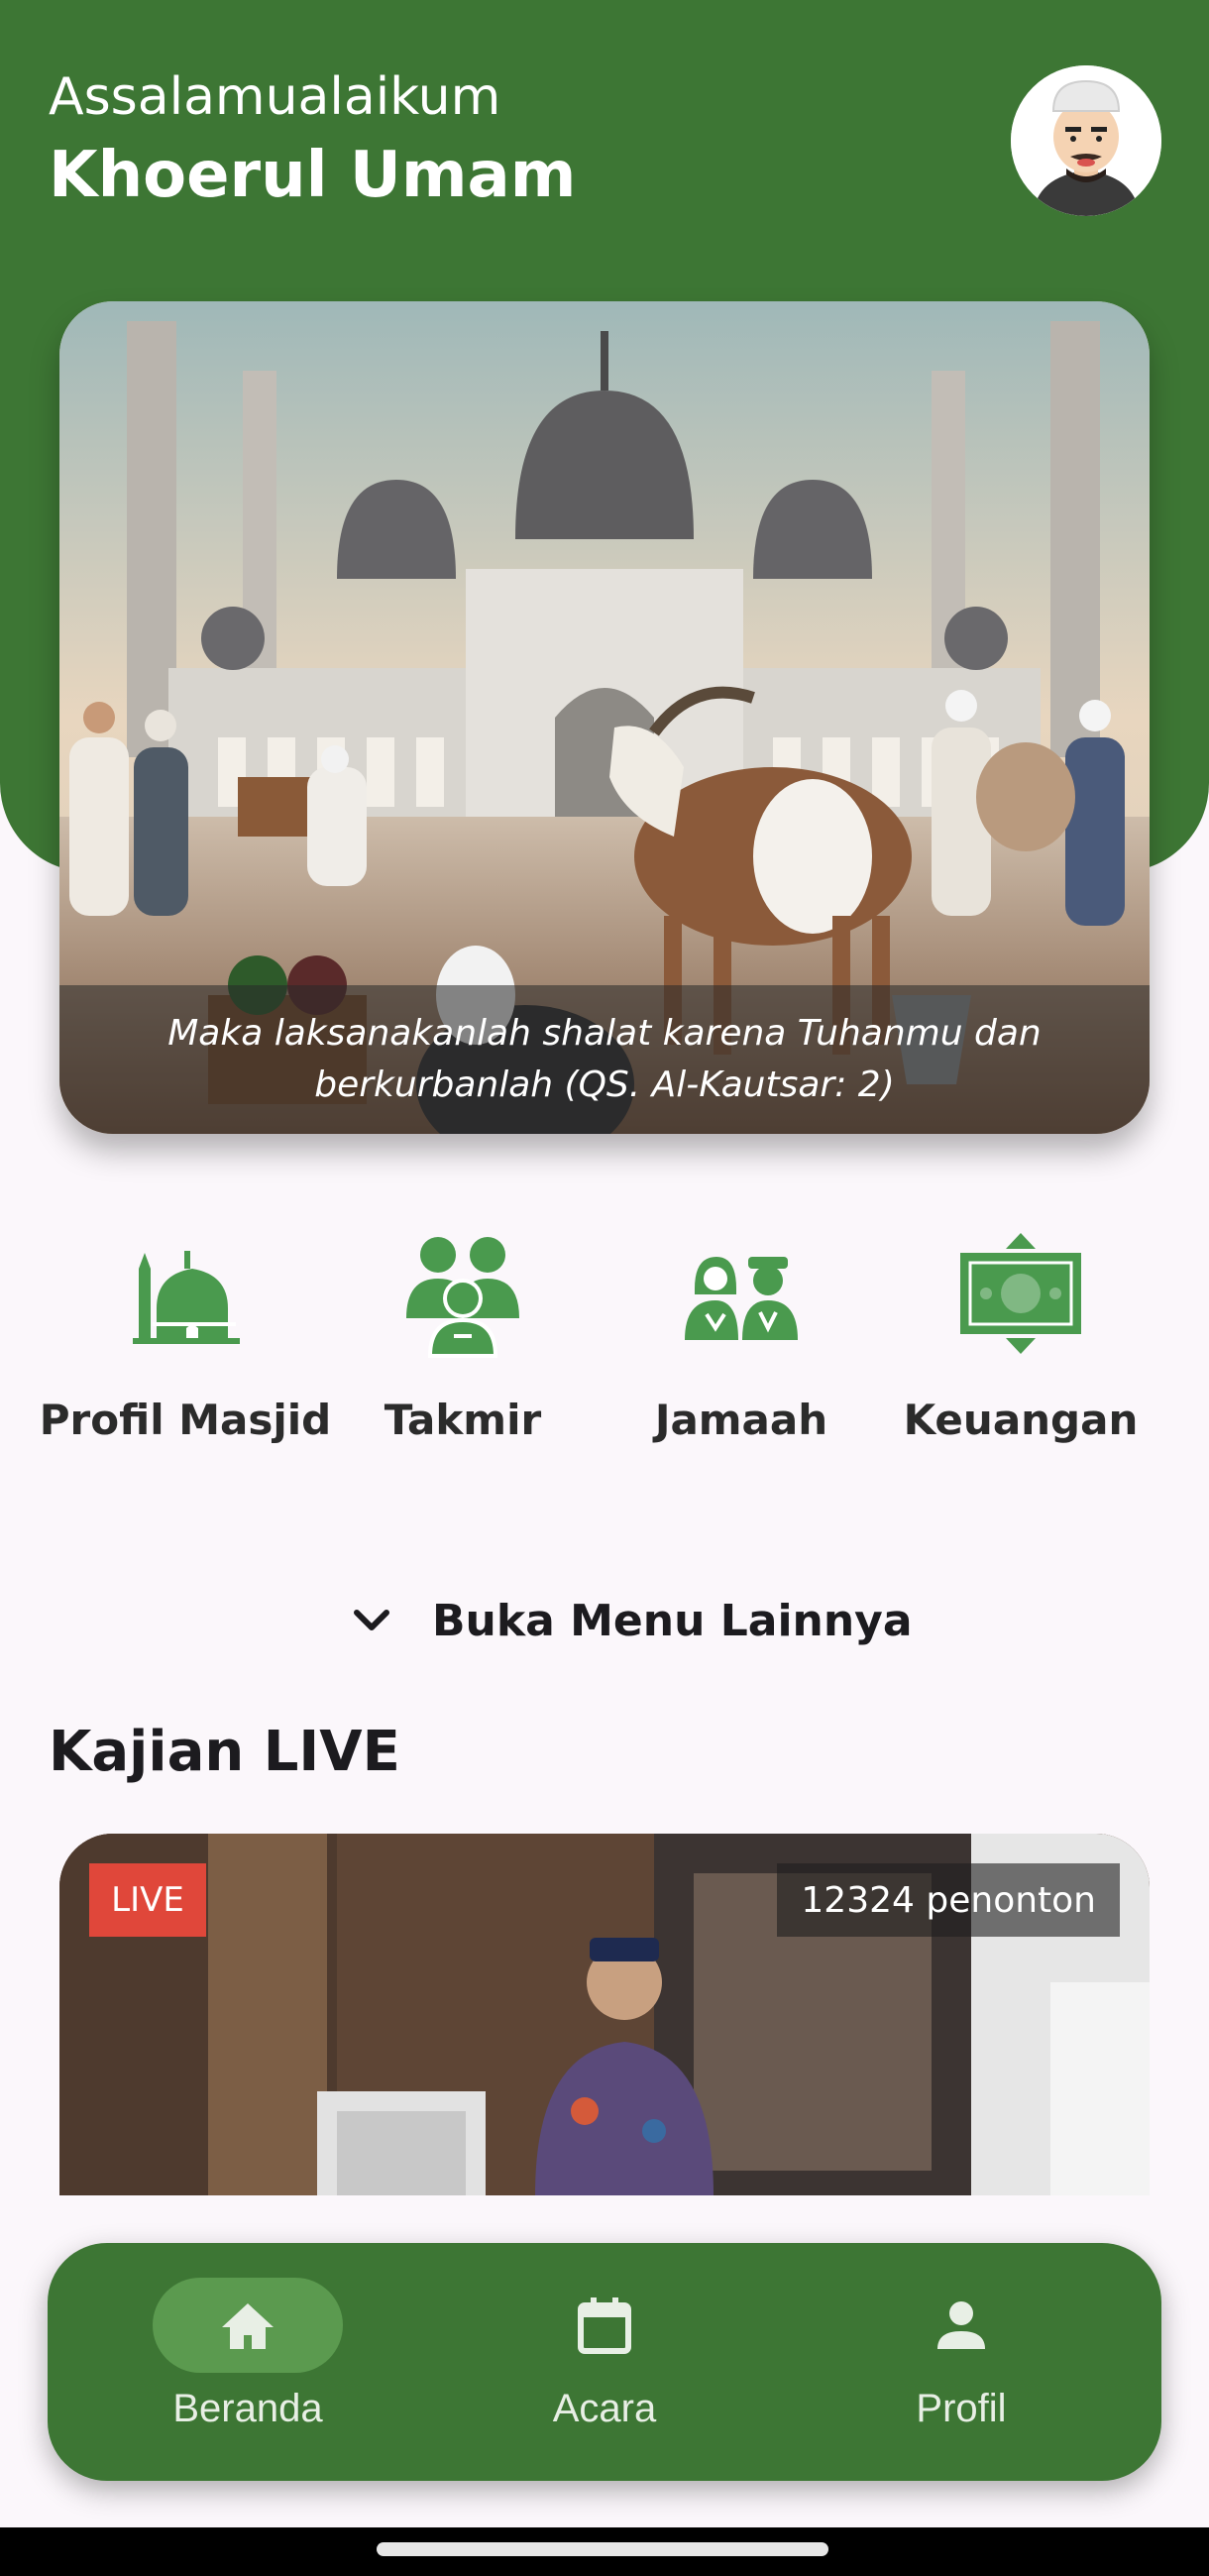 The width and height of the screenshot is (1209, 2576). I want to click on menu-item-profil-masjid: Profil Masjid, so click(185, 1338).